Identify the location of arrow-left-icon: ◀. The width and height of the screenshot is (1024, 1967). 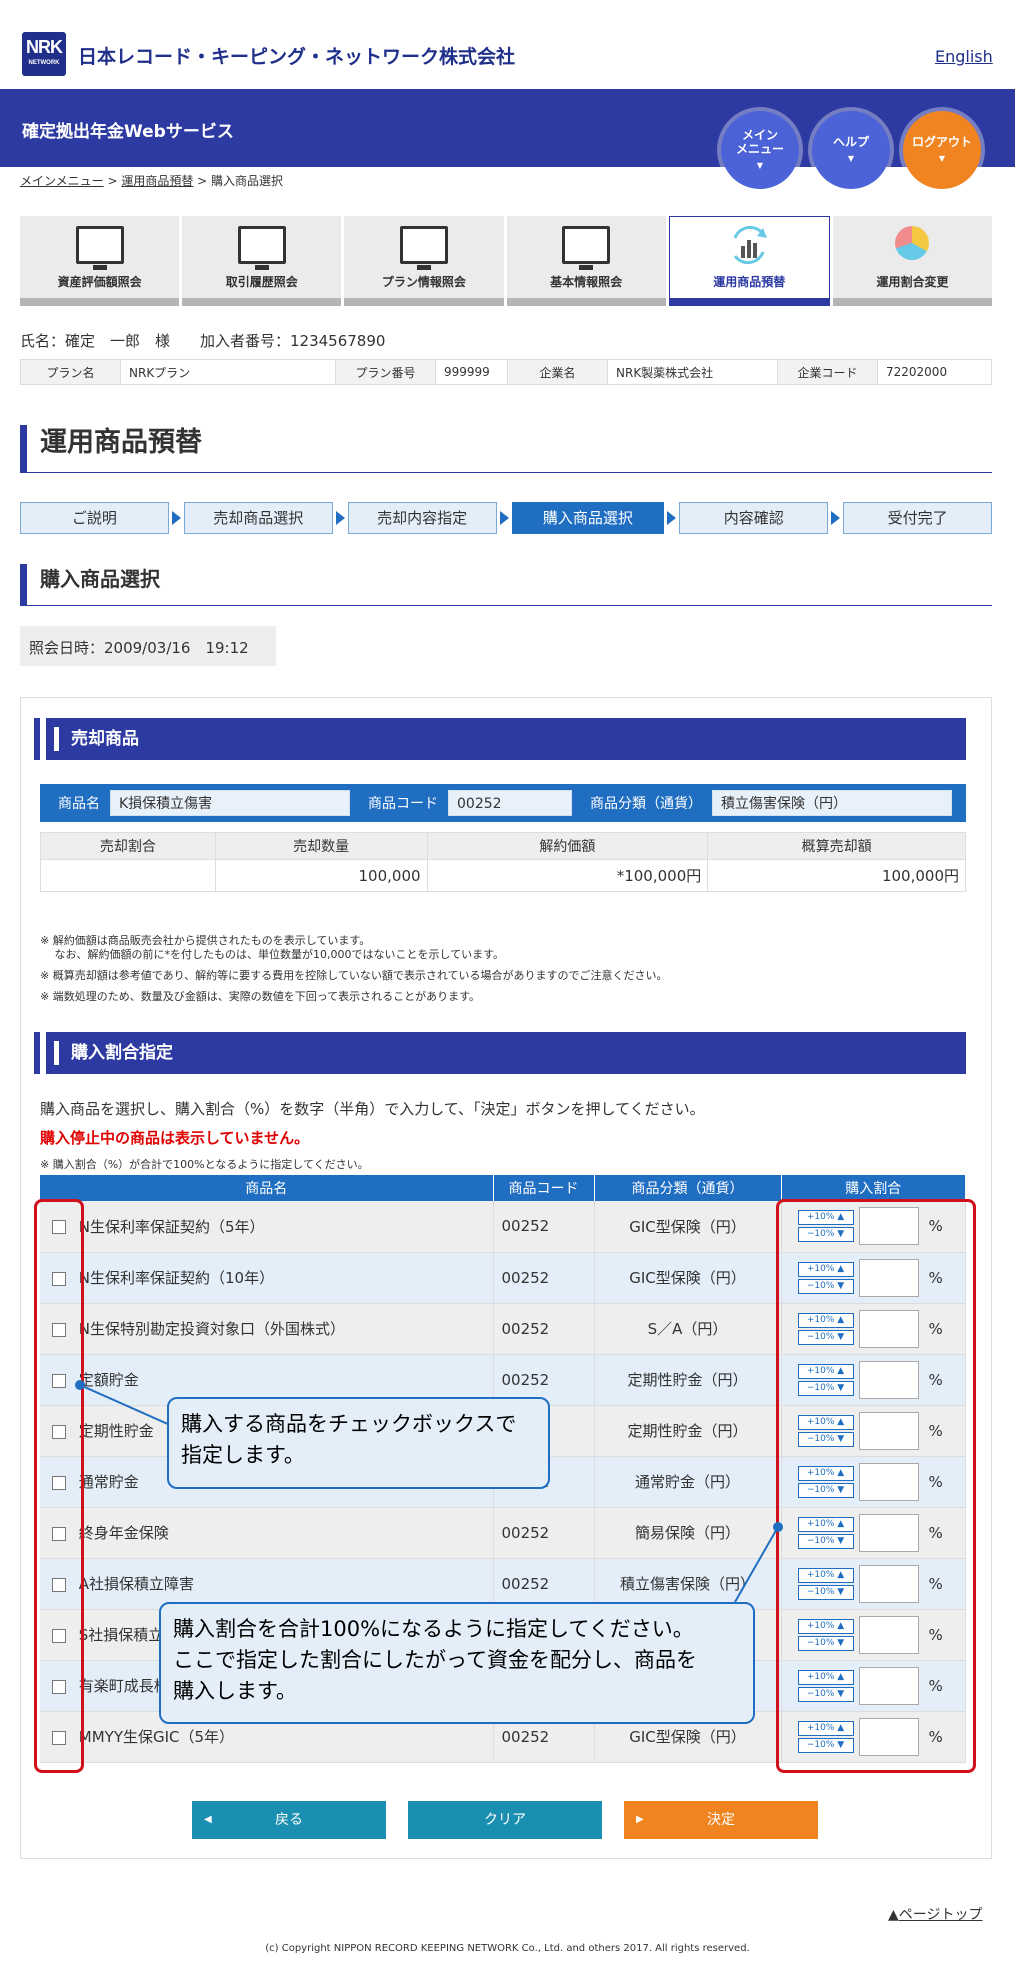
(208, 1819).